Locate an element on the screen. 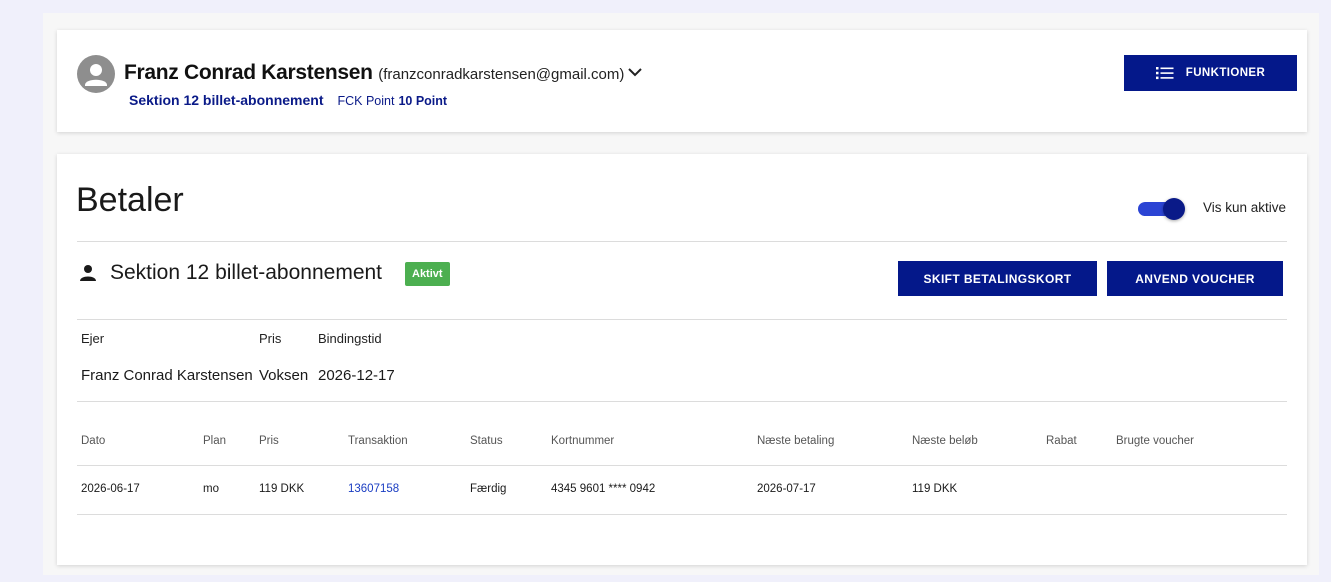 The image size is (1331, 582). cell-price: 119 DKK is located at coordinates (282, 489).